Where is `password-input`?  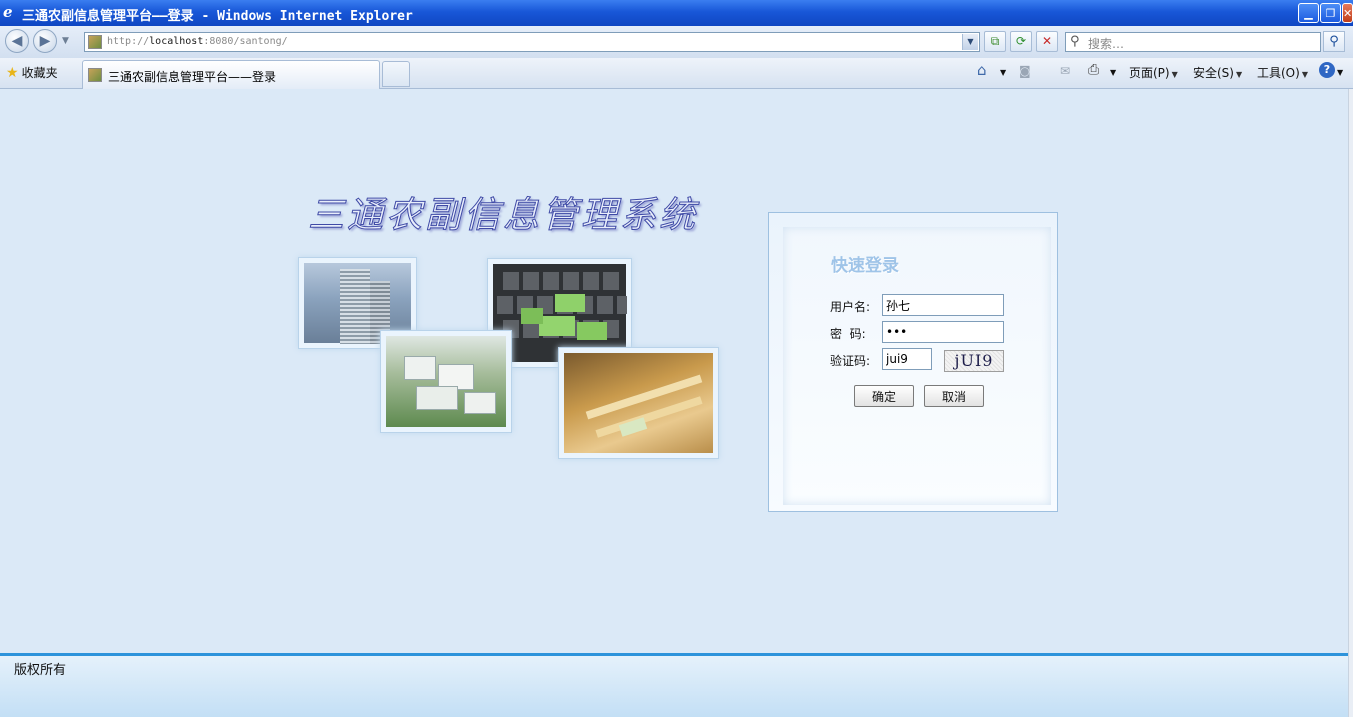
password-input is located at coordinates (943, 332).